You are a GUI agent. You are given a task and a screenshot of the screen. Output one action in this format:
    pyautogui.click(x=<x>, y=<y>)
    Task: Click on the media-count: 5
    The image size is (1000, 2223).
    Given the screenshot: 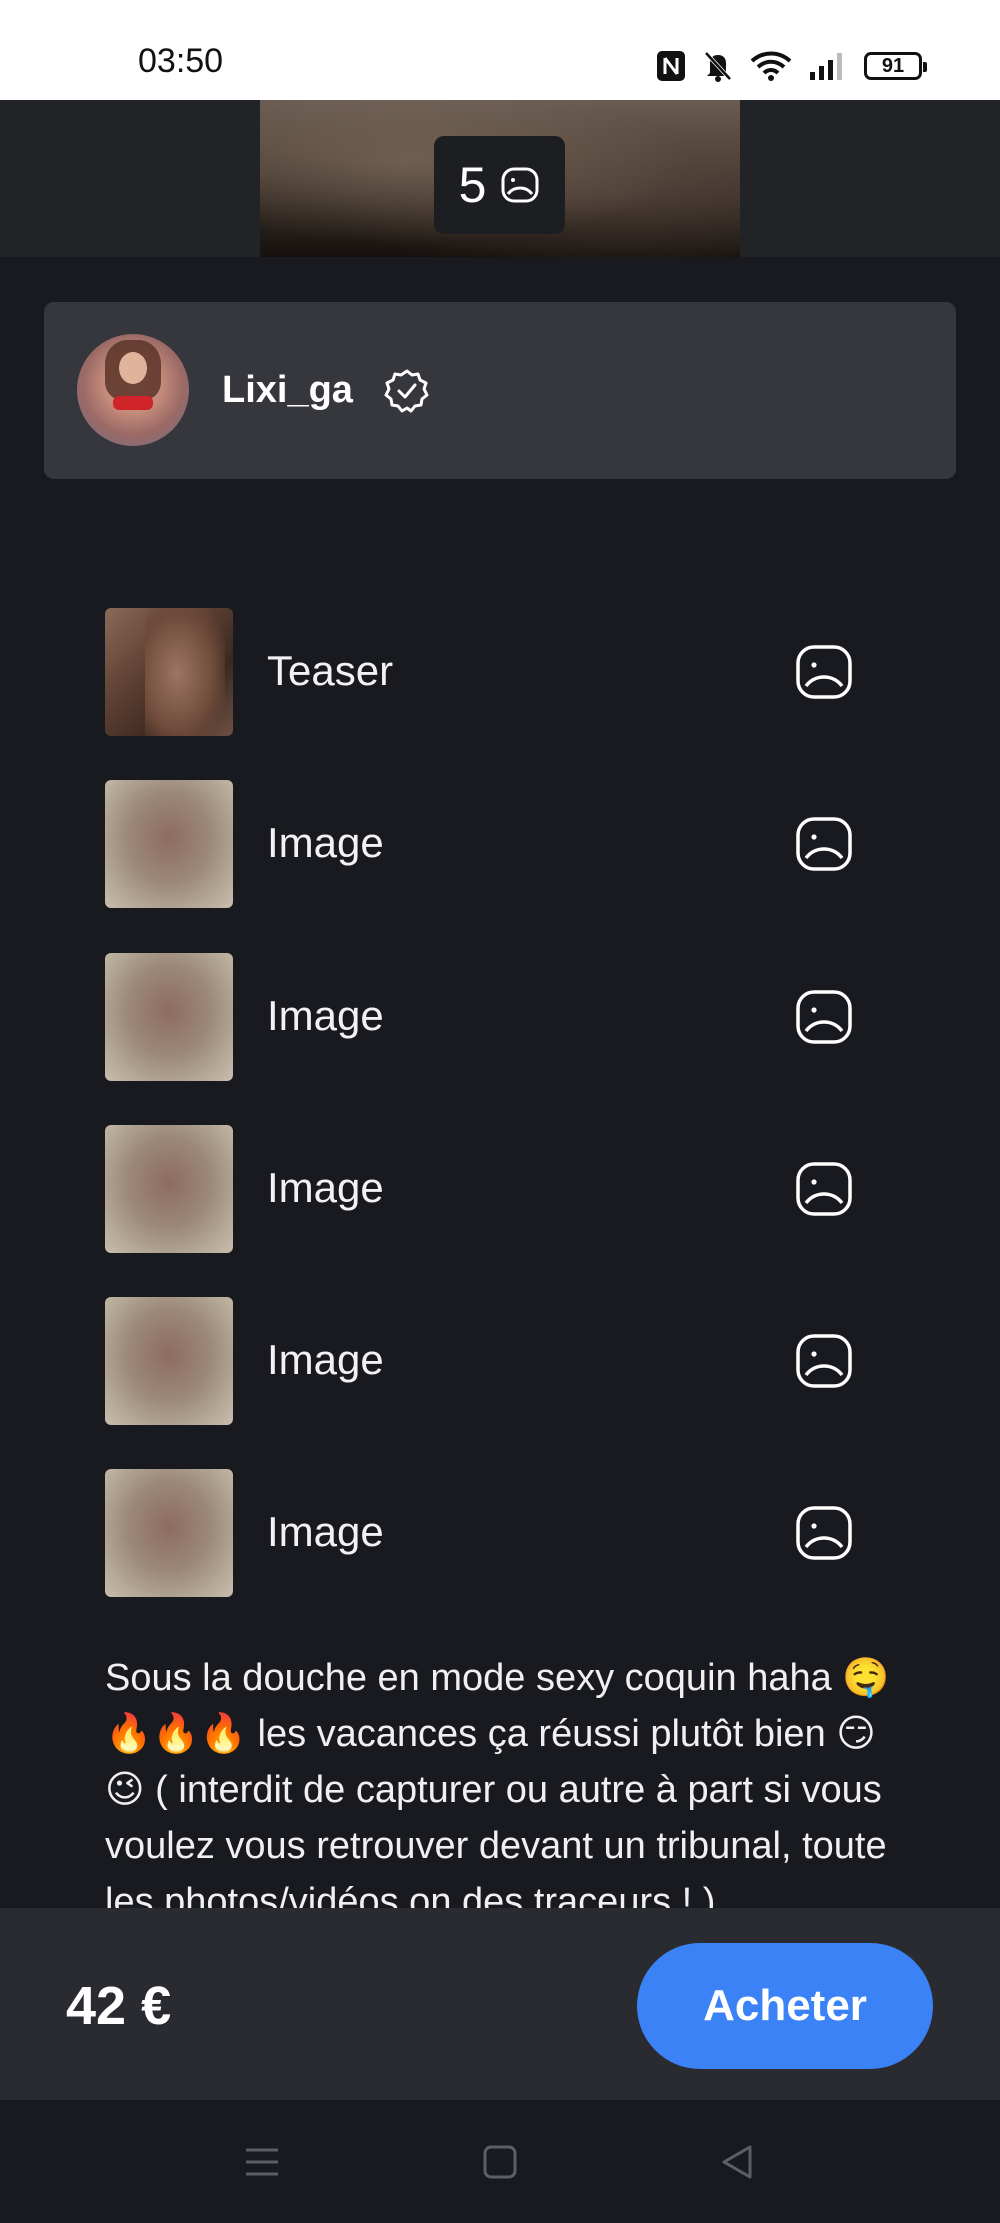 What is the action you would take?
    pyautogui.click(x=472, y=185)
    